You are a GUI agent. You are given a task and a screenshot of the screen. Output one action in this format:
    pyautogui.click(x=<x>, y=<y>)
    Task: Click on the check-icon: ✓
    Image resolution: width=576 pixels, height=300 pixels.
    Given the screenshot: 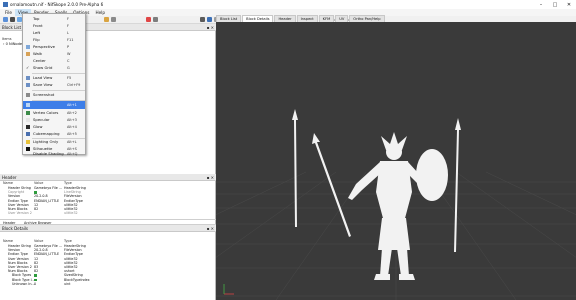 What is the action you would take?
    pyautogui.click(x=28, y=67)
    